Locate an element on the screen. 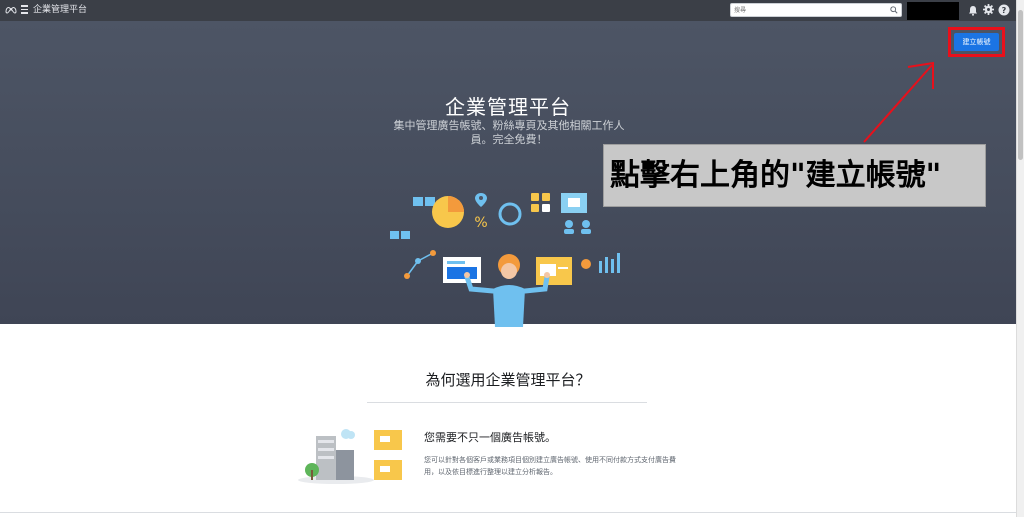  menu-icon is located at coordinates (24, 9).